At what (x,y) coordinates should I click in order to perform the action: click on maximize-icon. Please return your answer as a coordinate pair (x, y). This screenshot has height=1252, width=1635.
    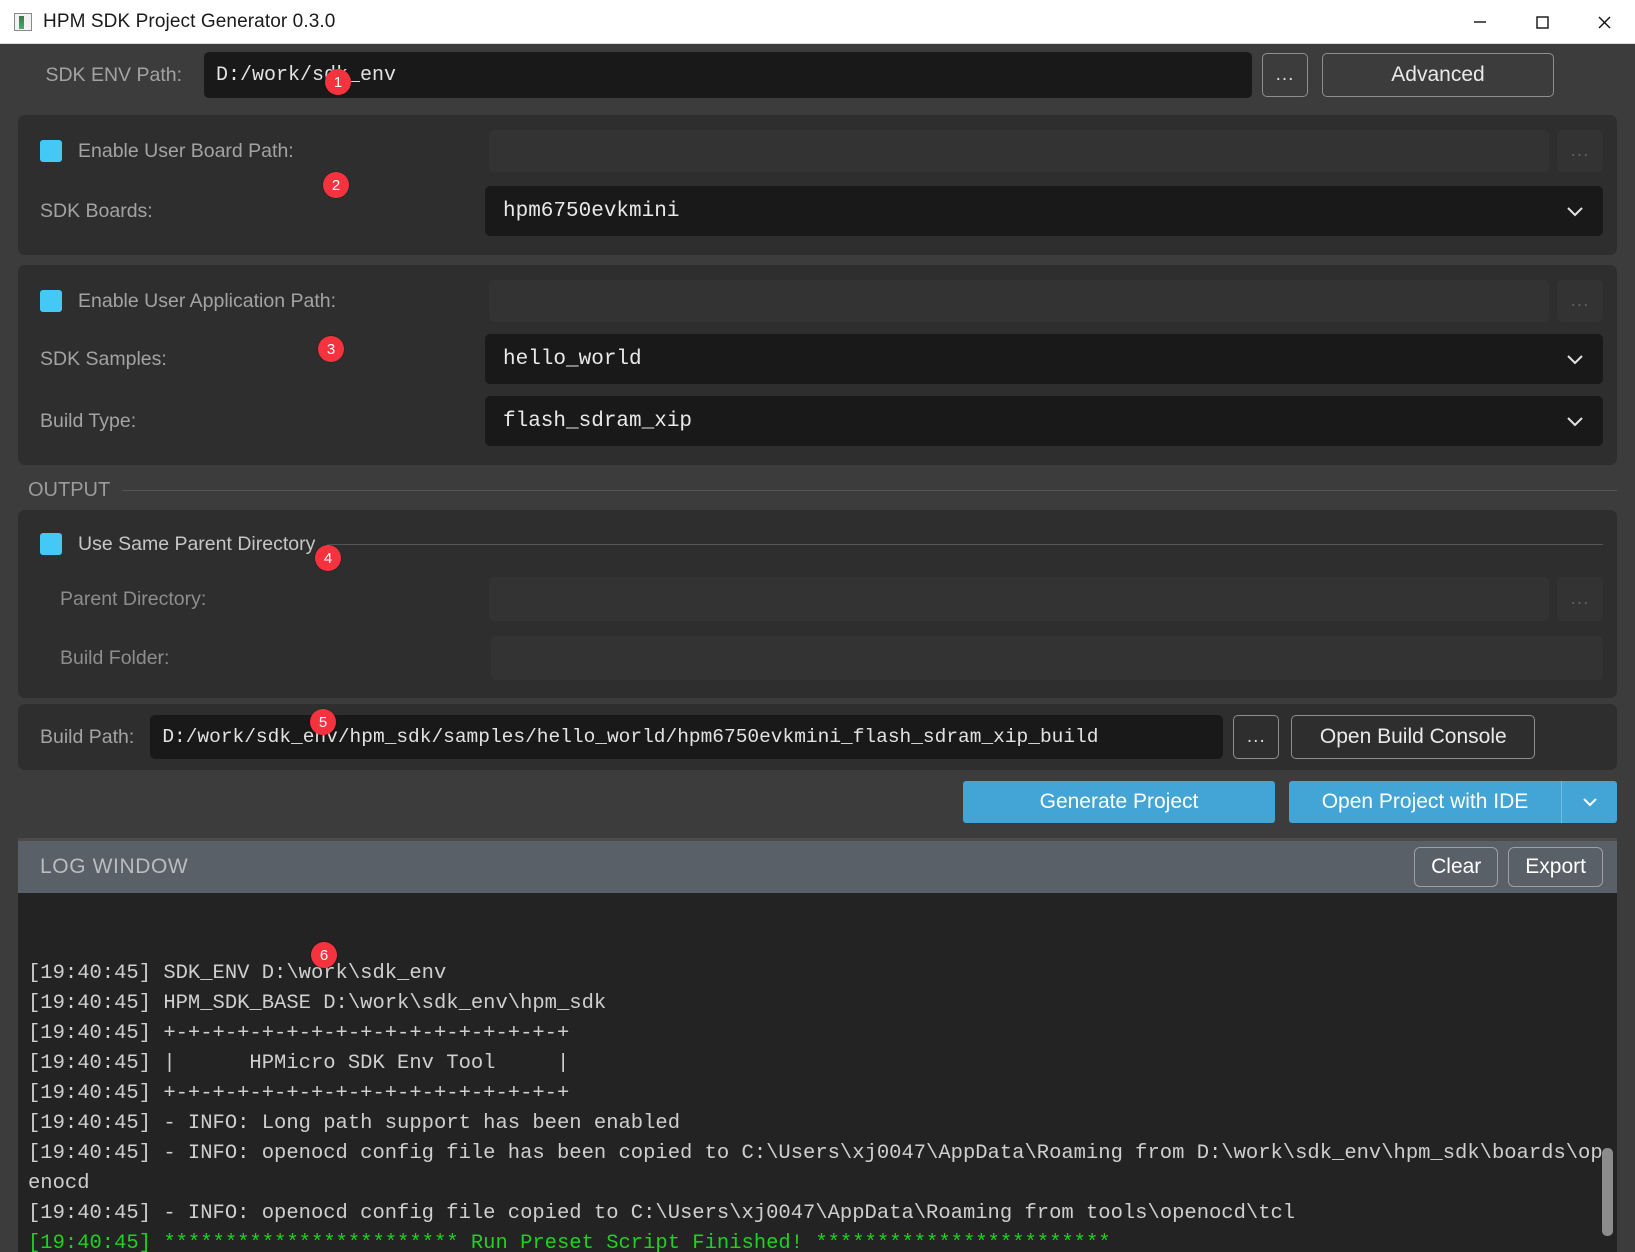
    Looking at the image, I should click on (1542, 22).